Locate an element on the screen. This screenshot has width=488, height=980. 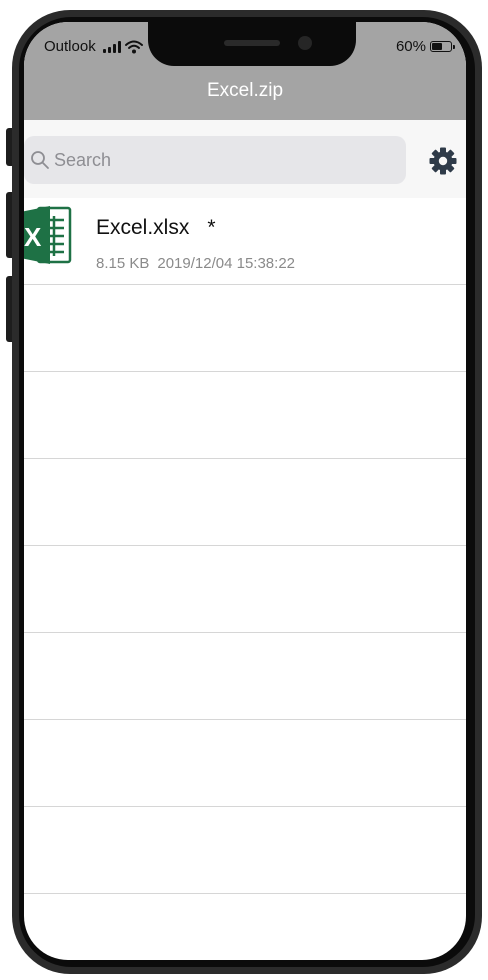
file-meta: 8.15 KB 2019/12/04 15:38:22 is located at coordinates (195, 263).